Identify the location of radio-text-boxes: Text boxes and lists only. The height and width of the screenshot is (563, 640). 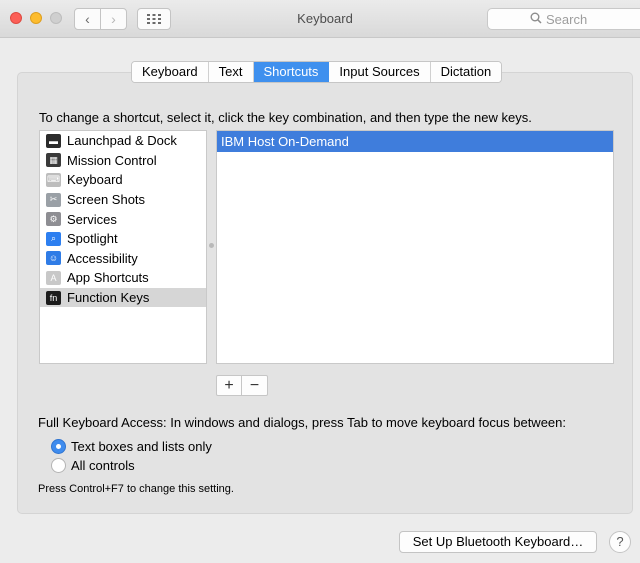
(131, 446).